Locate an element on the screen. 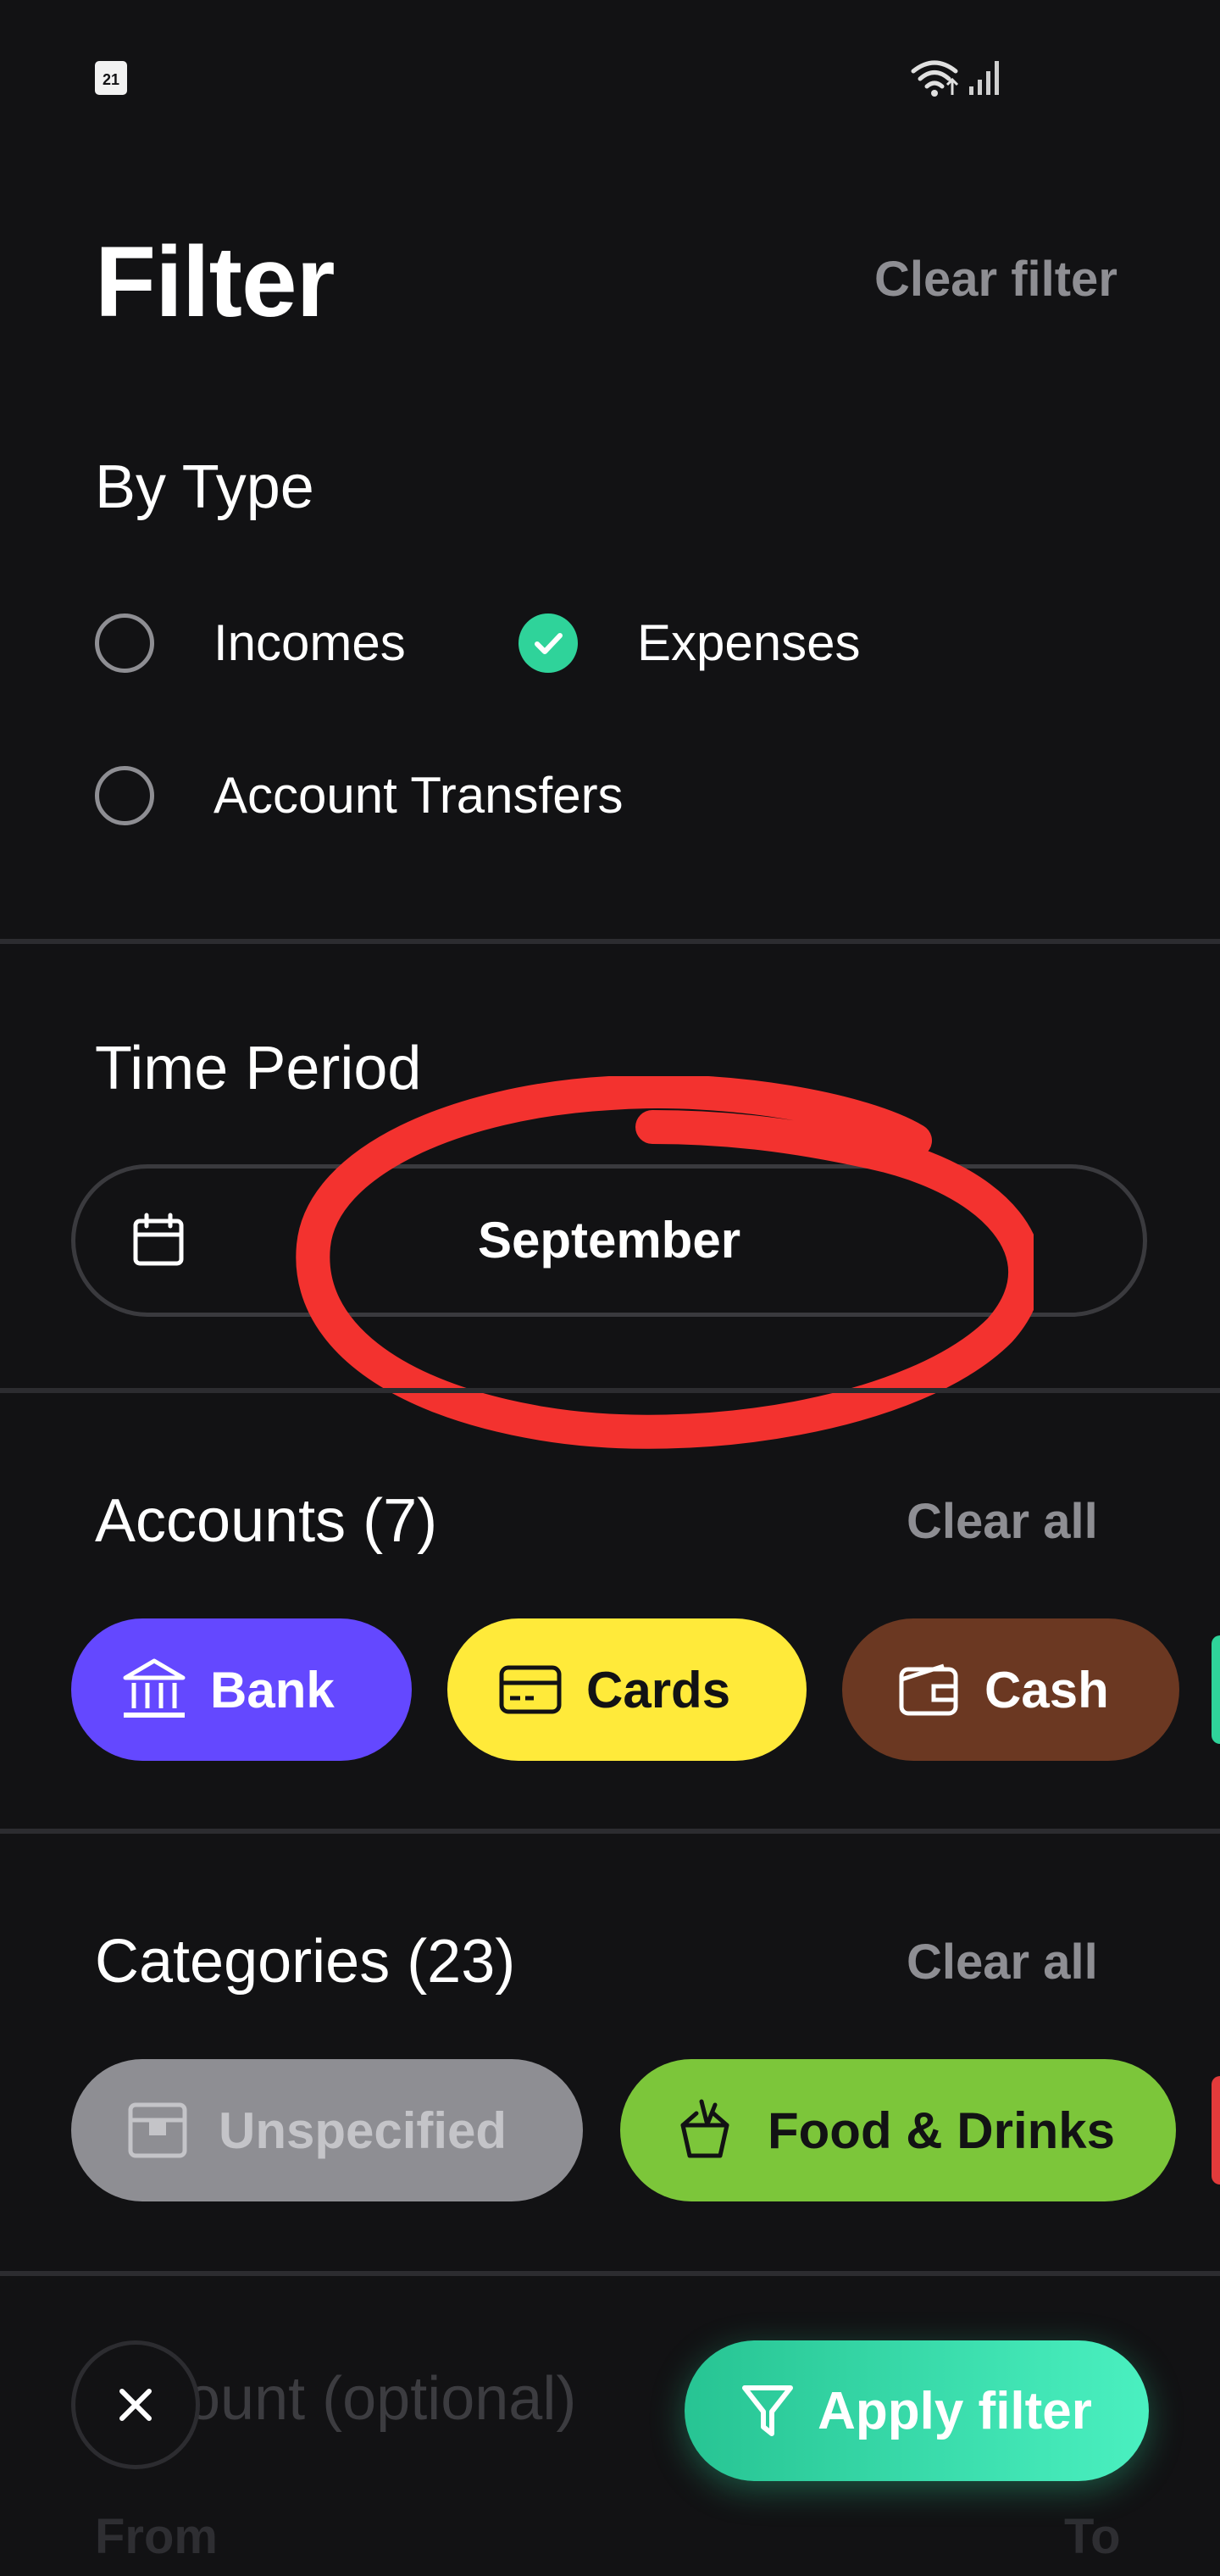 The height and width of the screenshot is (2576, 1220). category-chip-food-drinks: Food & Drinks is located at coordinates (898, 2130).